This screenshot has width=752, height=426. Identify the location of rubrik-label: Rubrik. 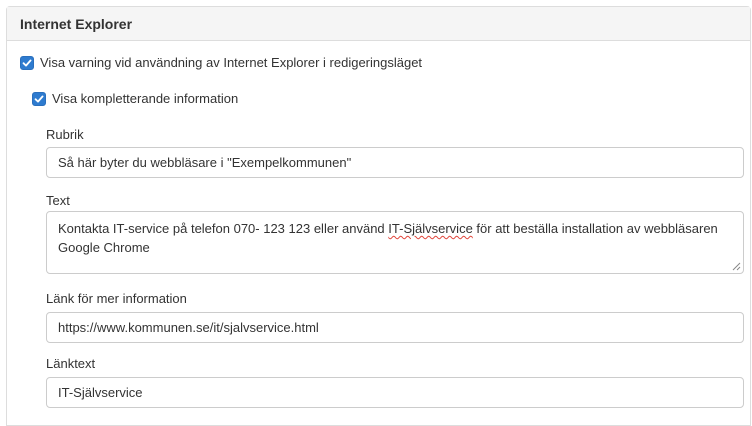
(65, 134).